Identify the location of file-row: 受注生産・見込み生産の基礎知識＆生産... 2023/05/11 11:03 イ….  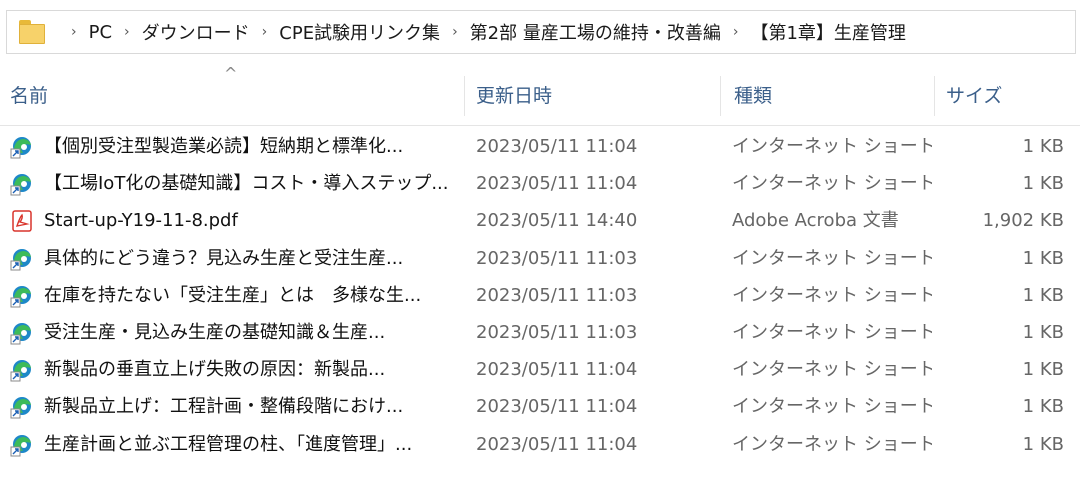
(540, 332).